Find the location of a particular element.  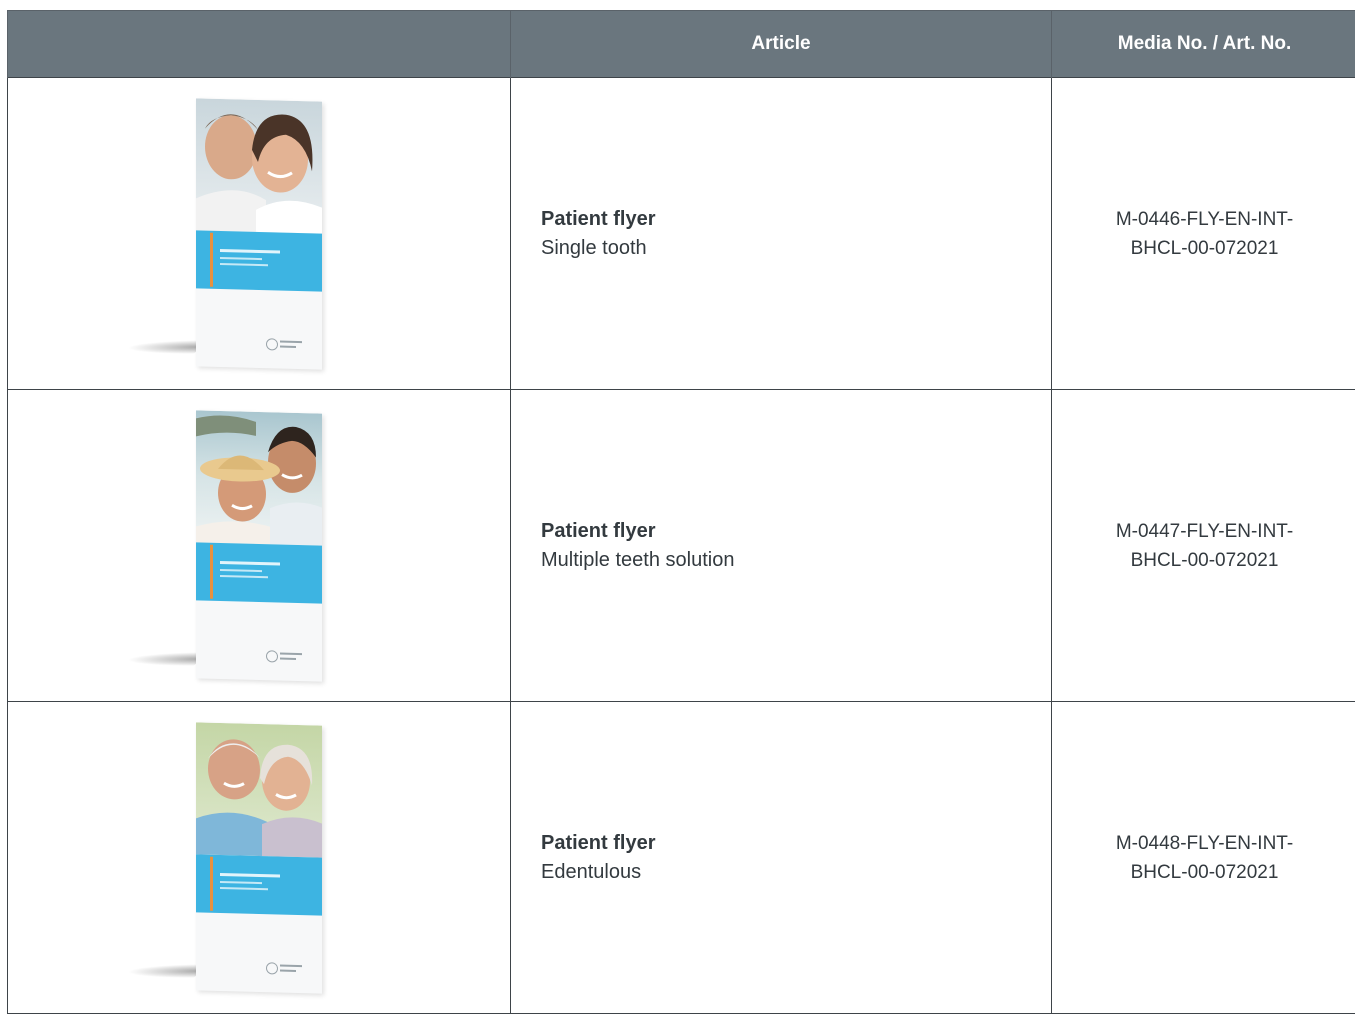

article-cell: Patient flyer Multiple teeth solution is located at coordinates (781, 546).